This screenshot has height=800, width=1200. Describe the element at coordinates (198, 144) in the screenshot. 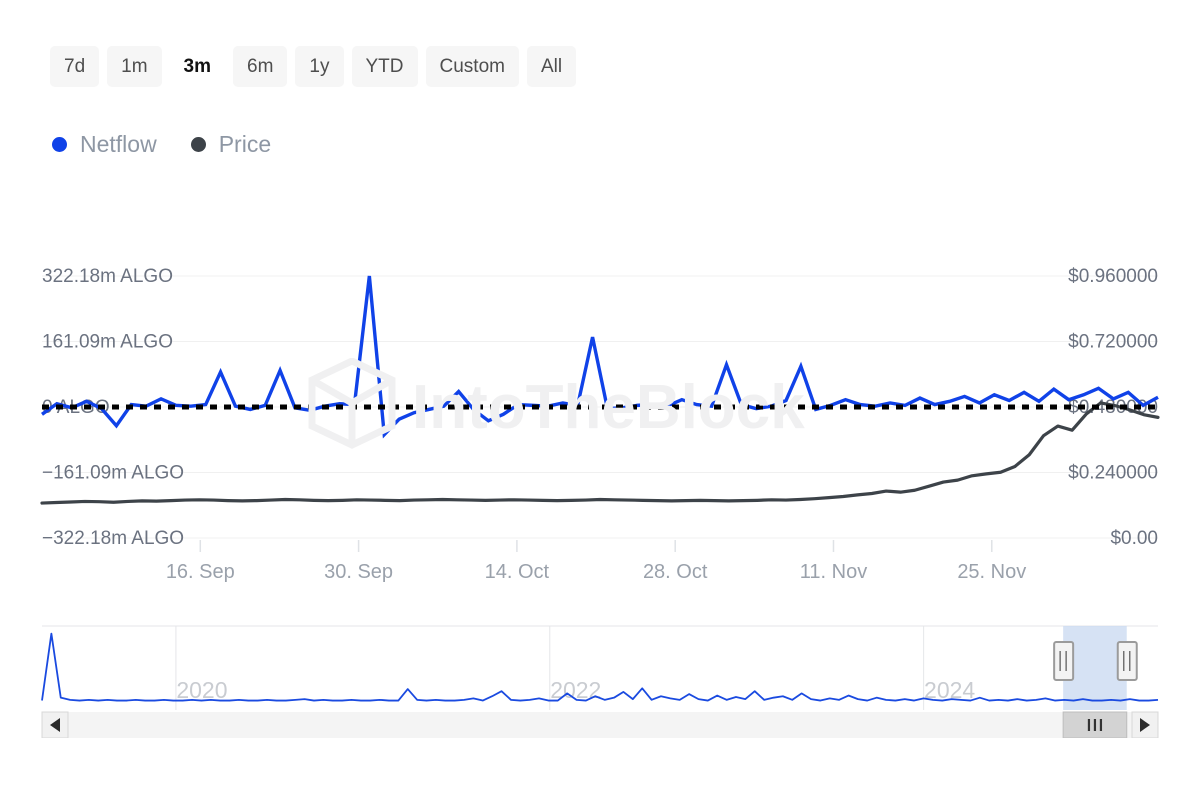

I see `legend-dot-price-icon` at that location.